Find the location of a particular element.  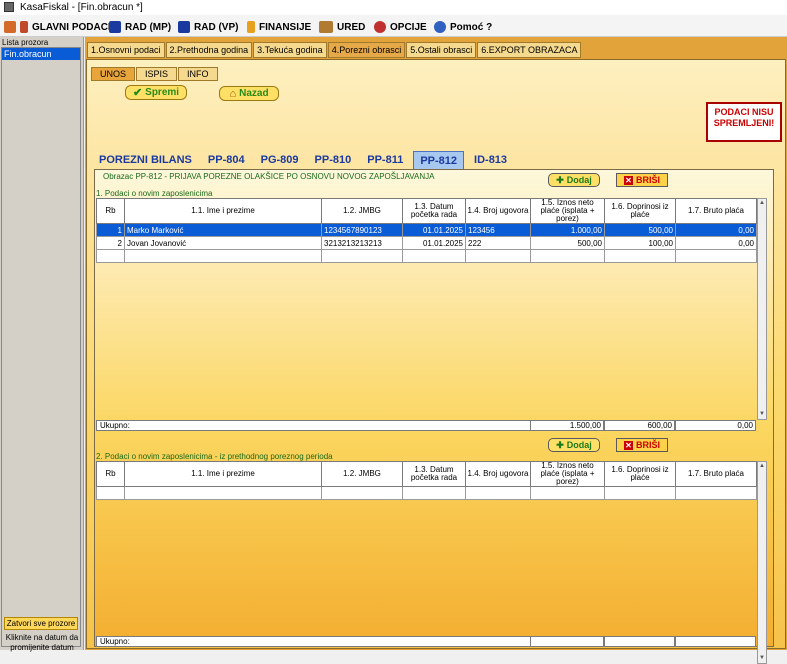

tab-osnovni-podaci: 1.Osnovni podaci is located at coordinates (126, 50).